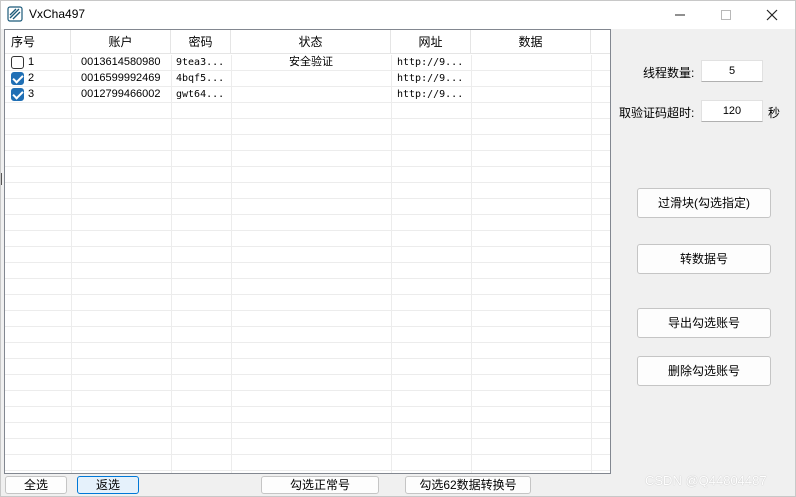 The image size is (796, 497). What do you see at coordinates (36, 485) in the screenshot?
I see `select-all-button: 全选` at bounding box center [36, 485].